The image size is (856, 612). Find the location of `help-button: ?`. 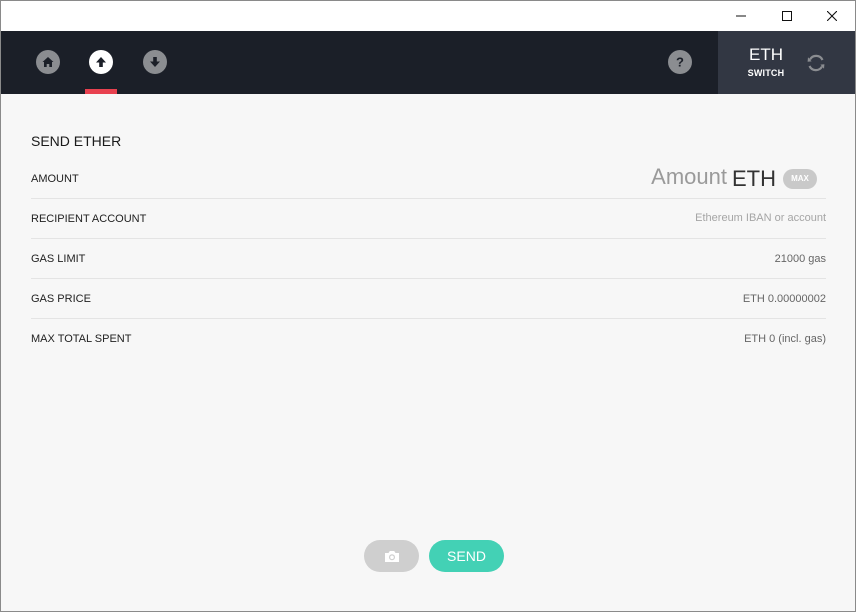

help-button: ? is located at coordinates (680, 62).